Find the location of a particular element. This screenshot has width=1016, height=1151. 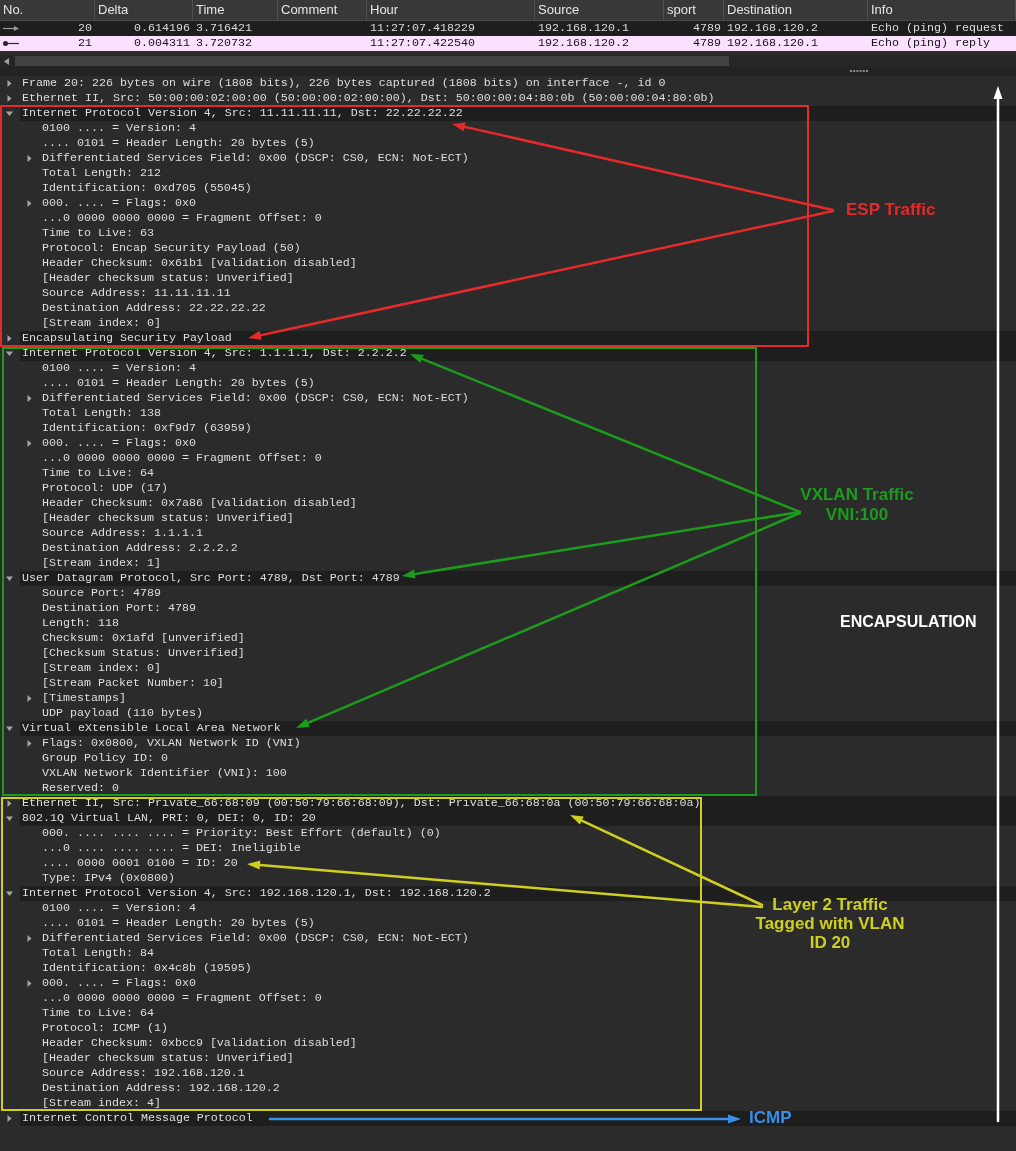

tree-item: 802.1Q Virtual LAN, PRI: 0, DEI: 0, ID: 20 is located at coordinates (518, 818).